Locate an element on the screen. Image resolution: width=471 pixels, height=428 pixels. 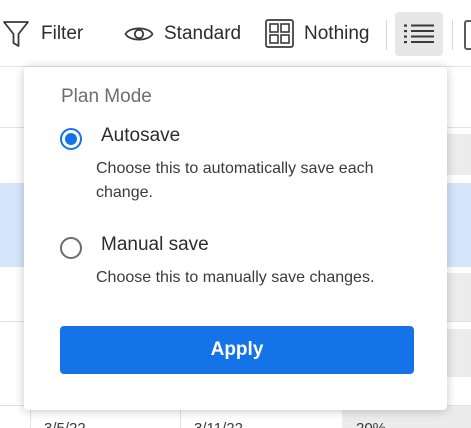
list-icon is located at coordinates (419, 34).